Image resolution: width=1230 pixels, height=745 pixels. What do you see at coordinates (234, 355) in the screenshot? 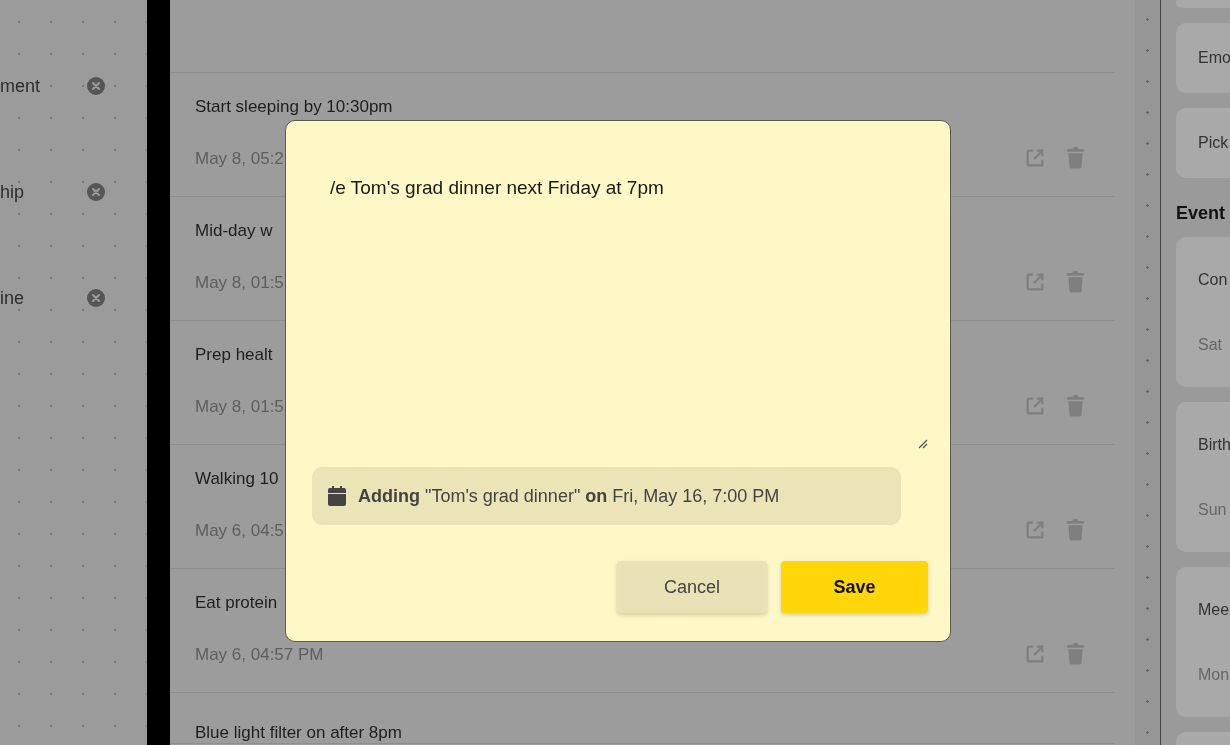
I see `task-title: Prep healt` at bounding box center [234, 355].